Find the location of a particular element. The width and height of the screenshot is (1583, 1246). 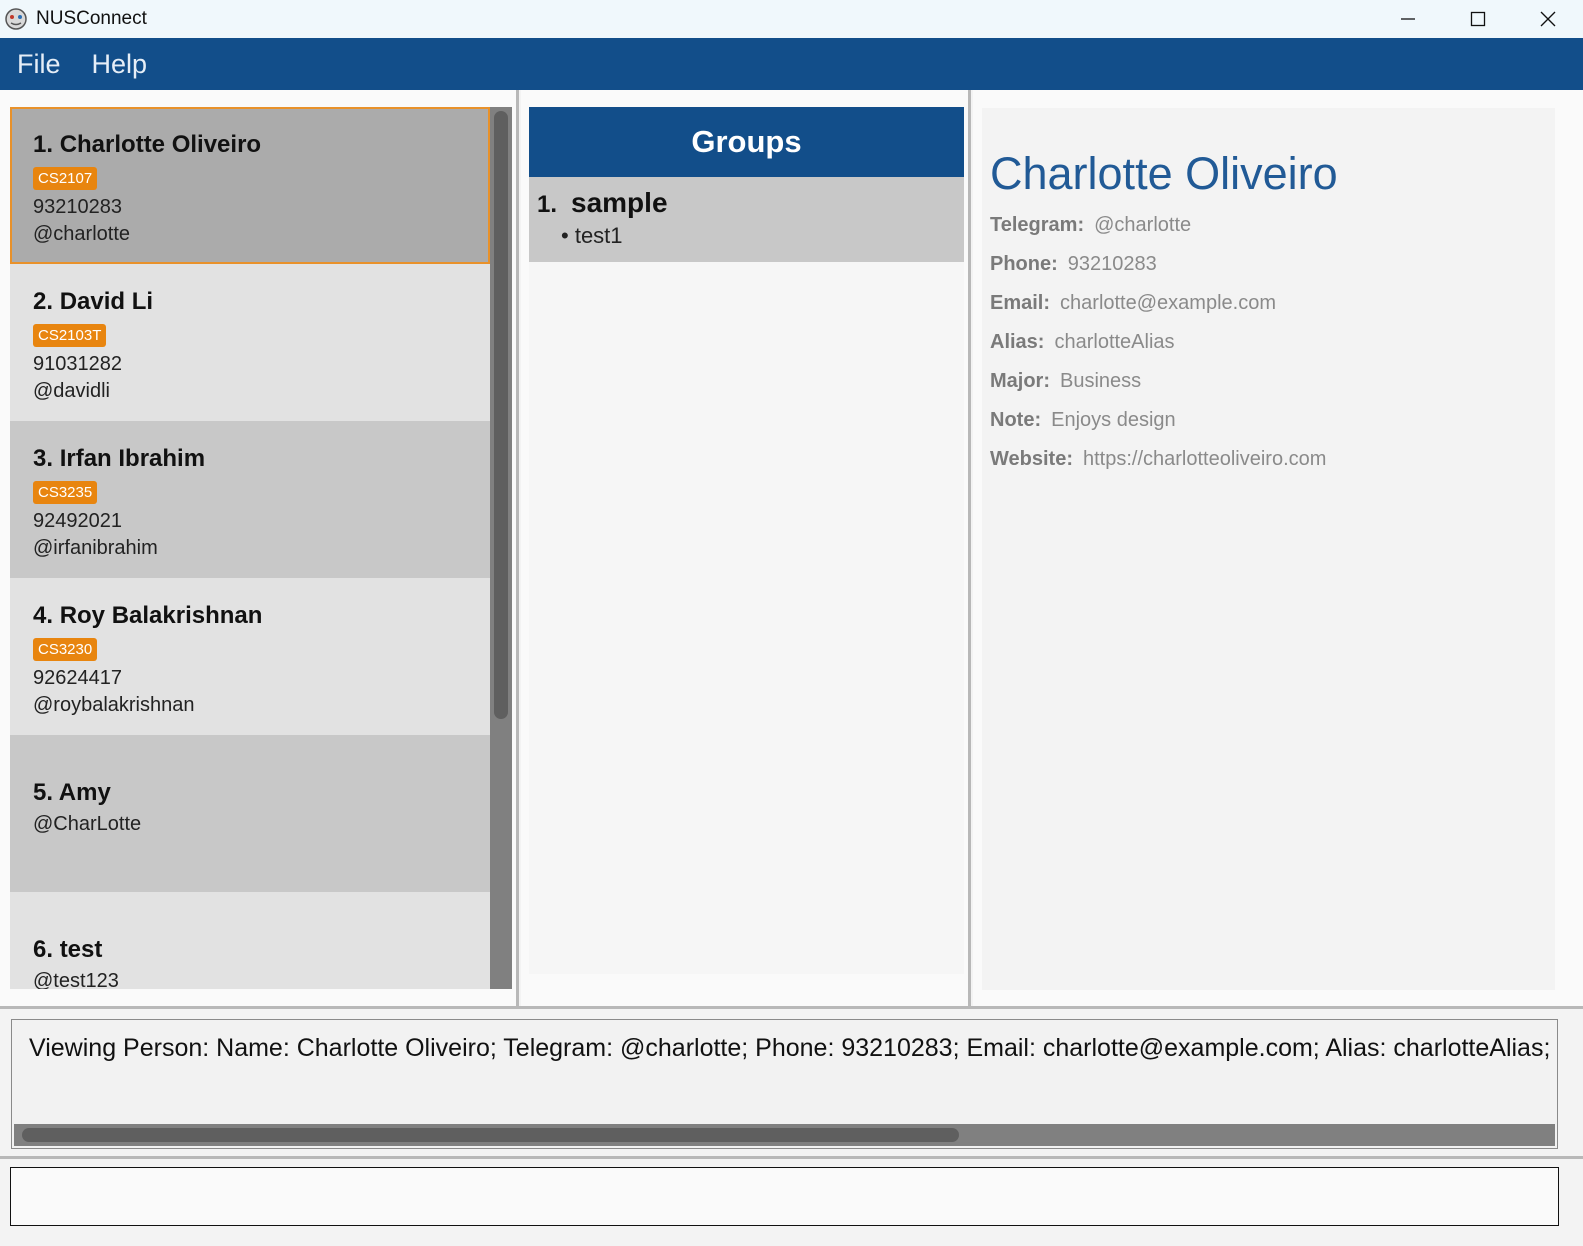

menu-file: File is located at coordinates (37, 64).